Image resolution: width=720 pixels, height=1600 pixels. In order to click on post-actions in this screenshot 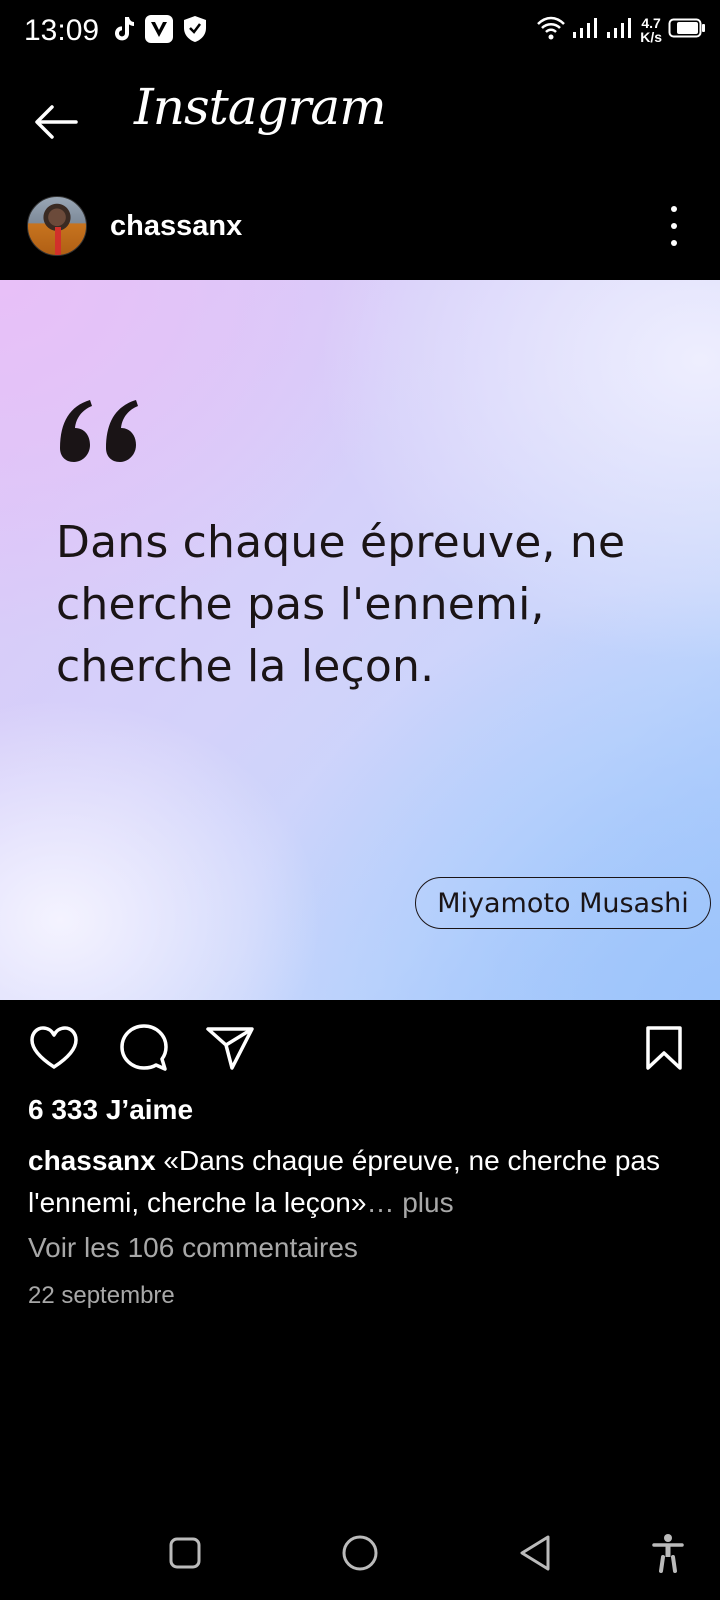, I will do `click(360, 1050)`.